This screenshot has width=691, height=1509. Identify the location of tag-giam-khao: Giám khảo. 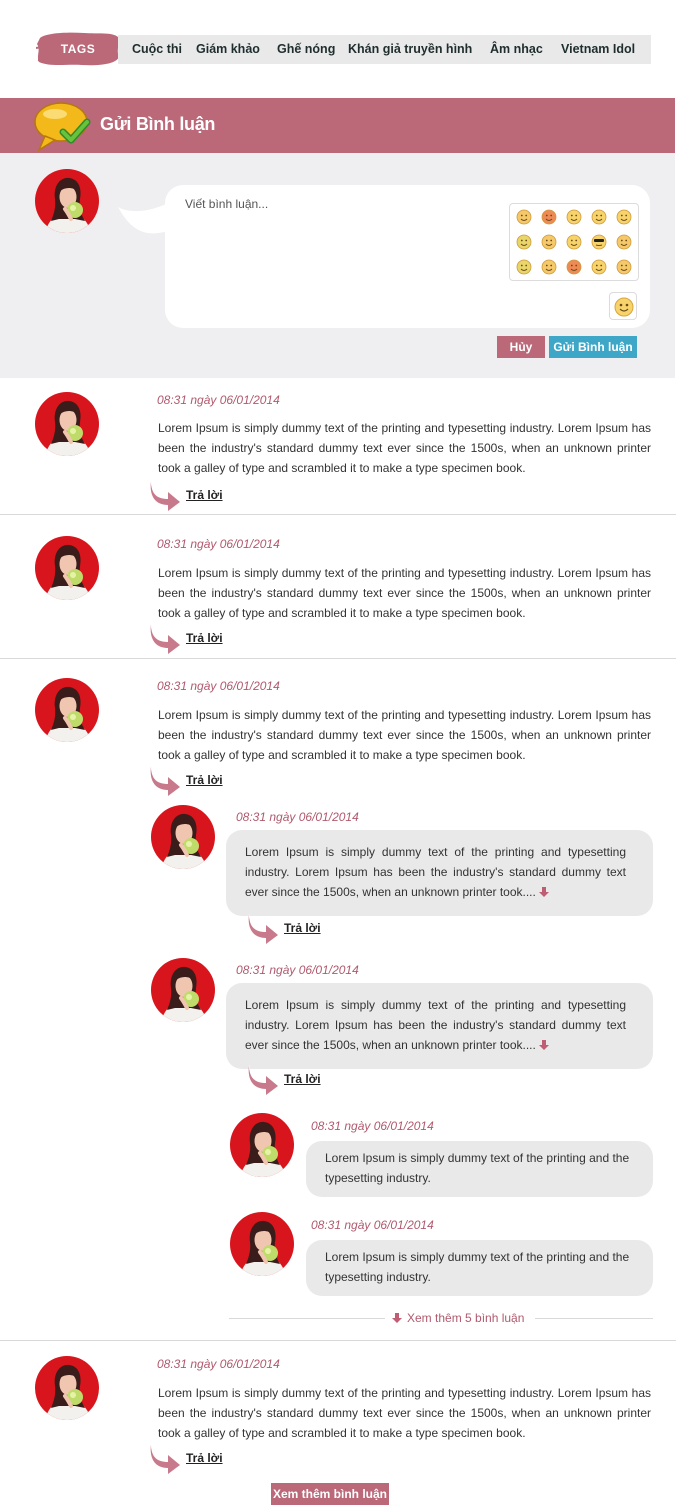
(228, 49).